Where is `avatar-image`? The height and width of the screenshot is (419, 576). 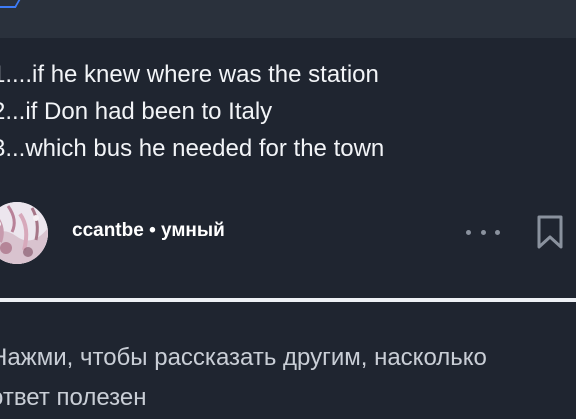
avatar-image is located at coordinates (24, 233).